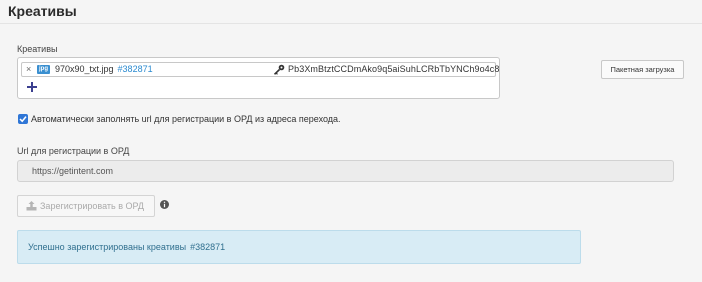 Image resolution: width=702 pixels, height=282 pixels. What do you see at coordinates (84, 69) in the screenshot?
I see `creative-filename-text: 970x90_txt.jpg` at bounding box center [84, 69].